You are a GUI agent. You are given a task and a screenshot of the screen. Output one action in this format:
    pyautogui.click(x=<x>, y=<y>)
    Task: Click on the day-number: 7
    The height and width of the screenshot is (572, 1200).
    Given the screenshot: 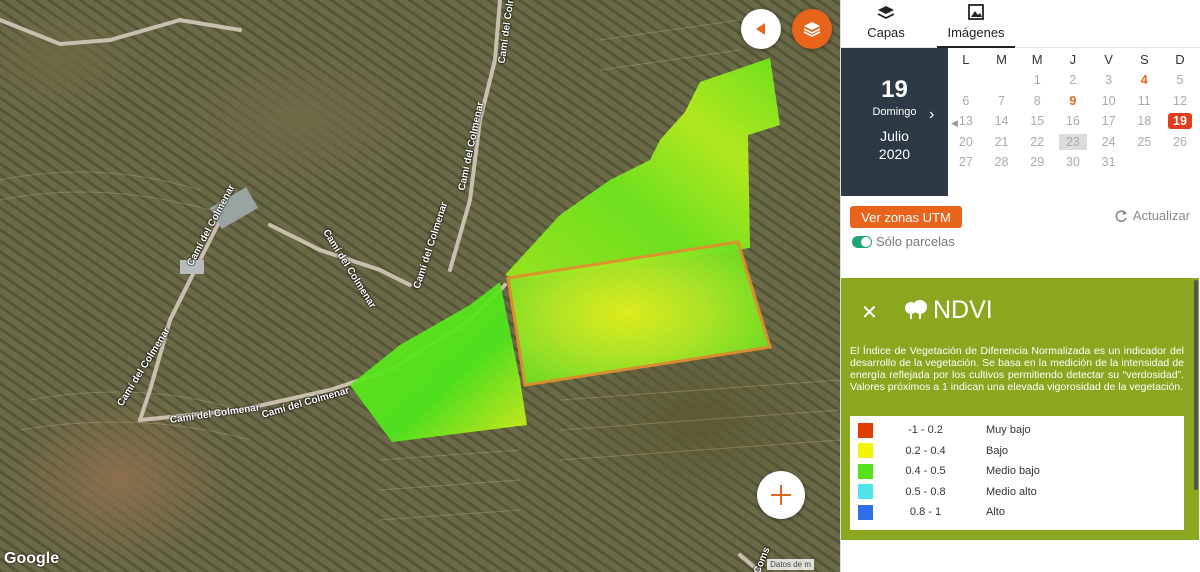 What is the action you would take?
    pyautogui.click(x=1001, y=100)
    